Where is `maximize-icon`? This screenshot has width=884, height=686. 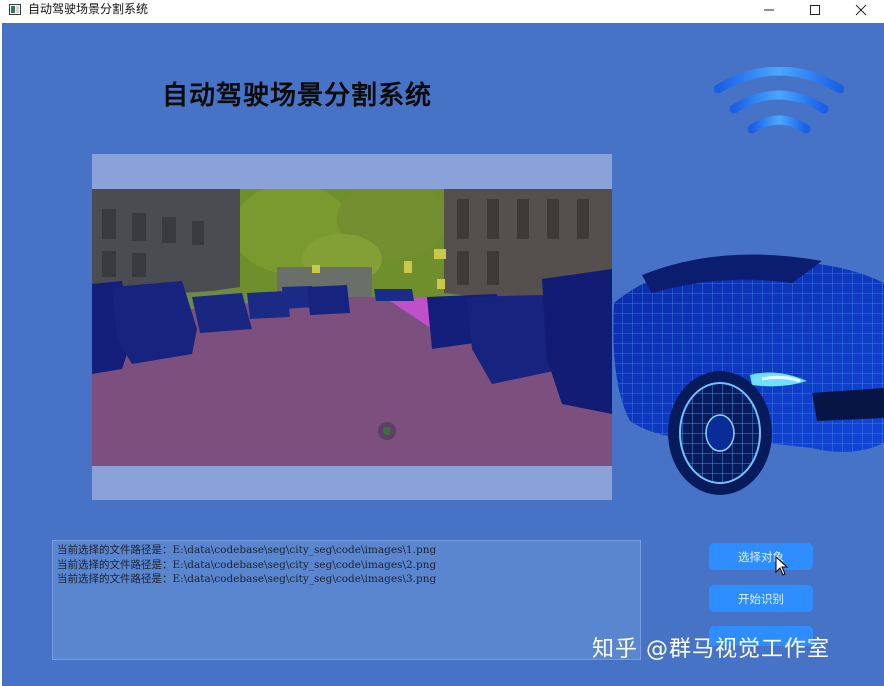 maximize-icon is located at coordinates (815, 10).